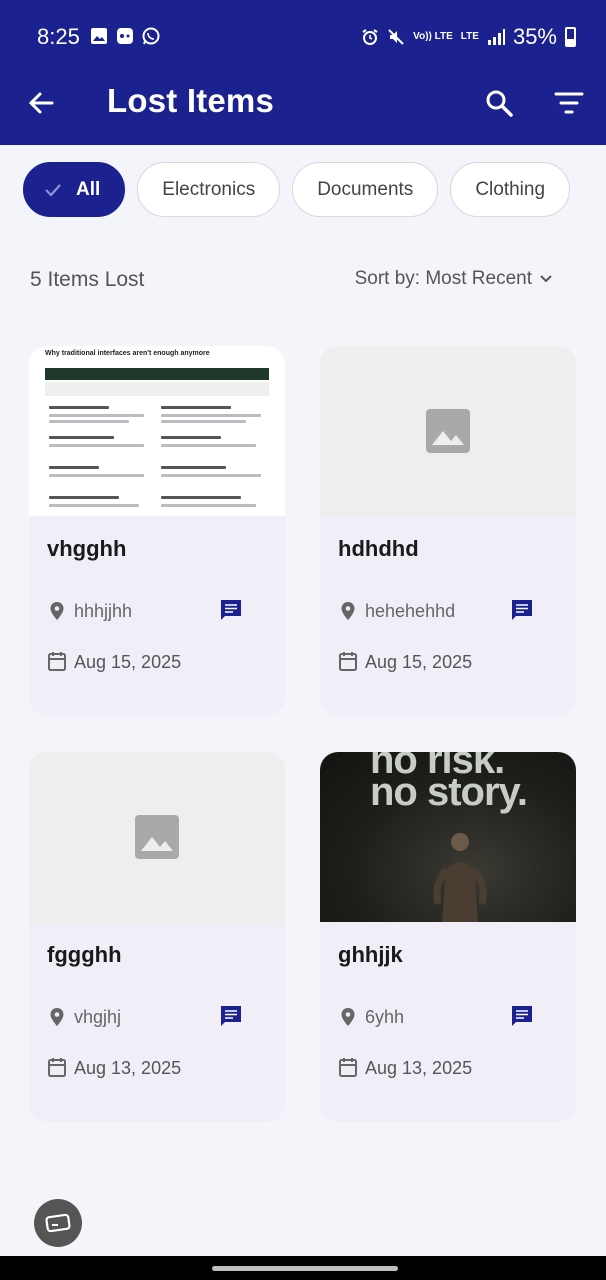  What do you see at coordinates (74, 189) in the screenshot?
I see `chip-all: All` at bounding box center [74, 189].